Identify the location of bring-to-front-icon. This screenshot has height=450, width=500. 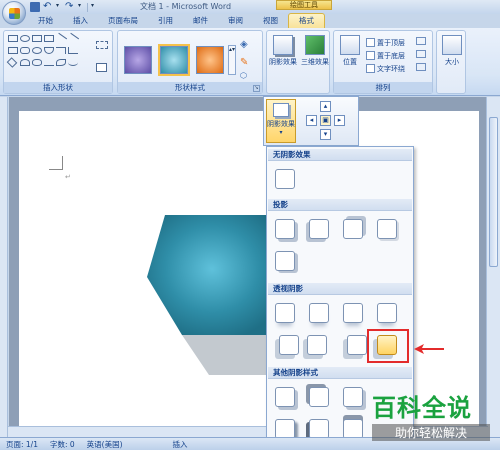
(370, 42).